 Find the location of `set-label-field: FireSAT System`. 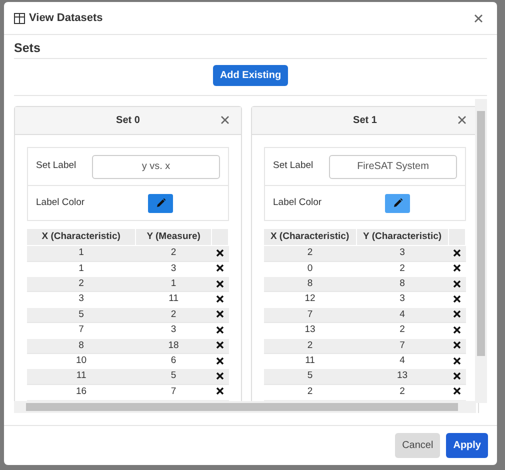

set-label-field: FireSAT System is located at coordinates (393, 166).